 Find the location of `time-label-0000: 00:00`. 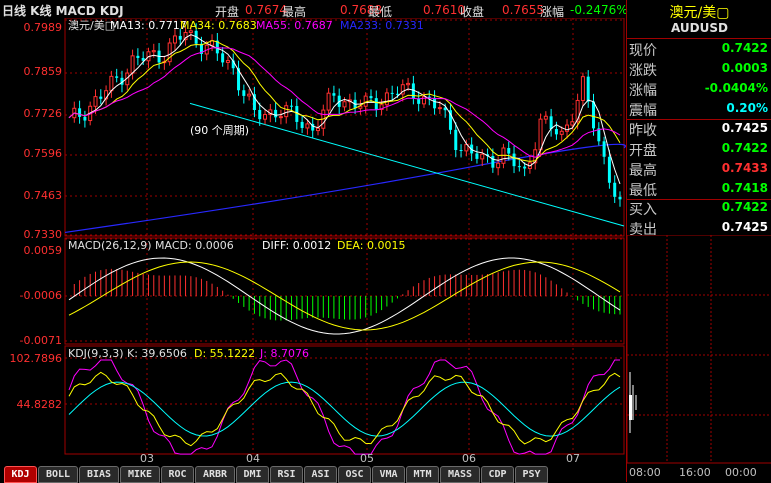

time-label-0000: 00:00 is located at coordinates (741, 472).